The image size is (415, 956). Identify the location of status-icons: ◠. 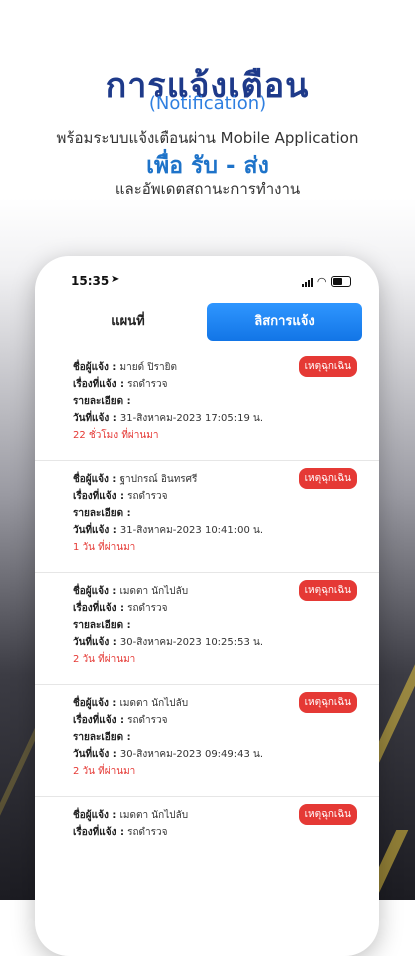
(326, 281).